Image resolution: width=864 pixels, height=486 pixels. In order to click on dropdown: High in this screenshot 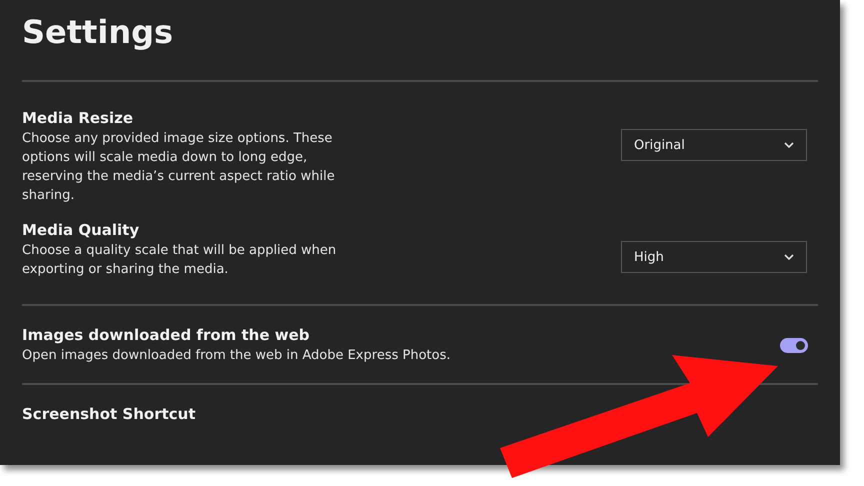, I will do `click(714, 257)`.